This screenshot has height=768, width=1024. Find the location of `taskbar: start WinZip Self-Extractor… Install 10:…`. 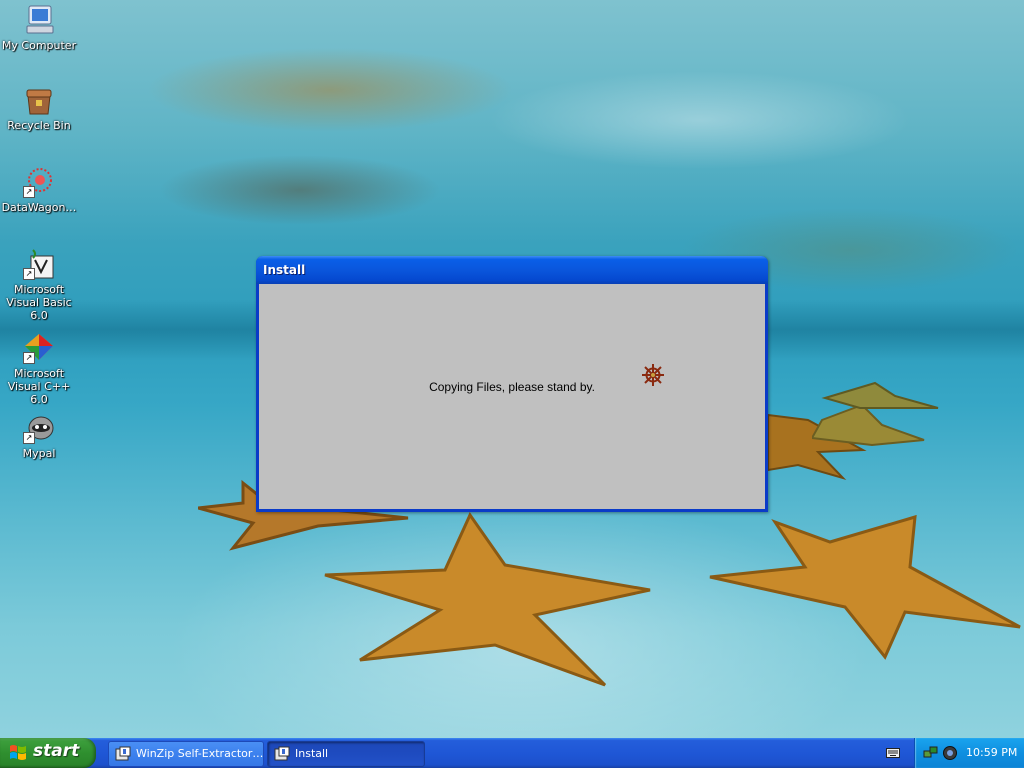

taskbar: start WinZip Self-Extractor… Install 10:… is located at coordinates (512, 753).